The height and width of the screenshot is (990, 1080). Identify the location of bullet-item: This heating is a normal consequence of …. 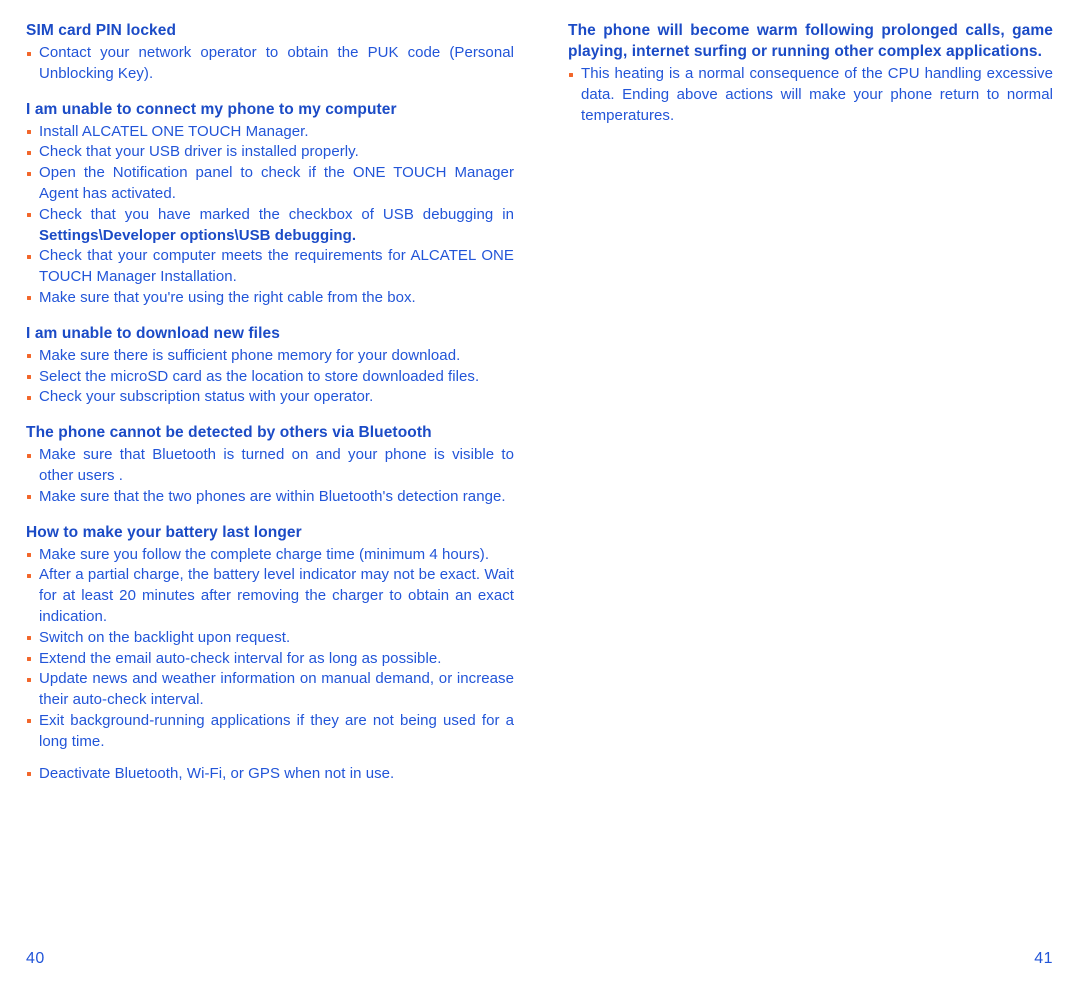
(810, 95).